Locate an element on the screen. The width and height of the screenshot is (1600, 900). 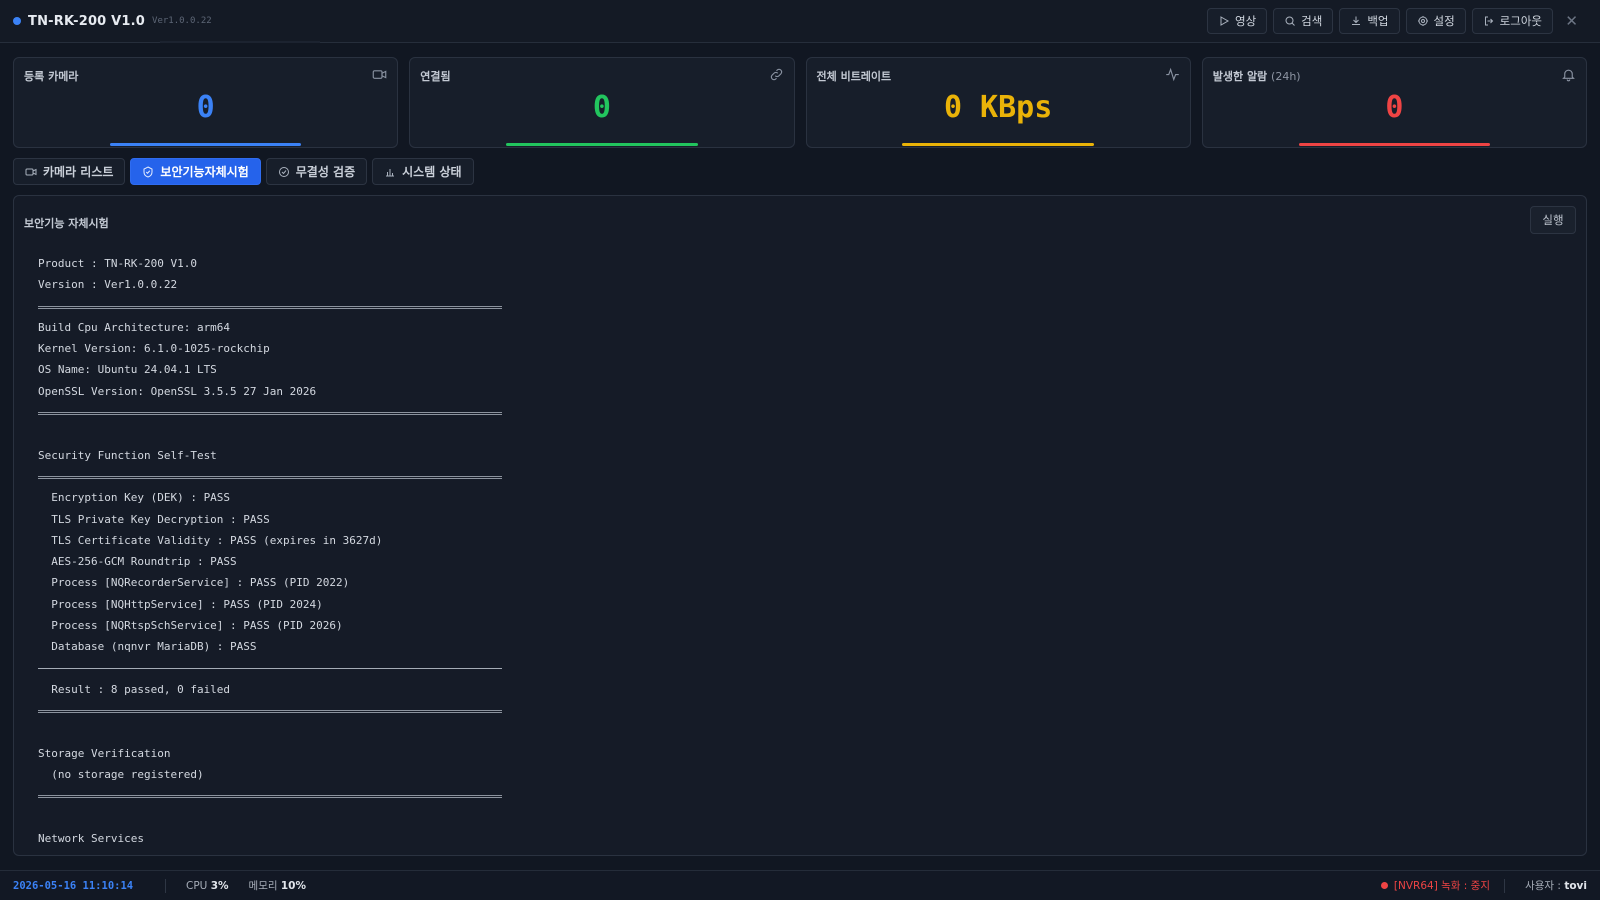
divider is located at coordinates (1504, 885).